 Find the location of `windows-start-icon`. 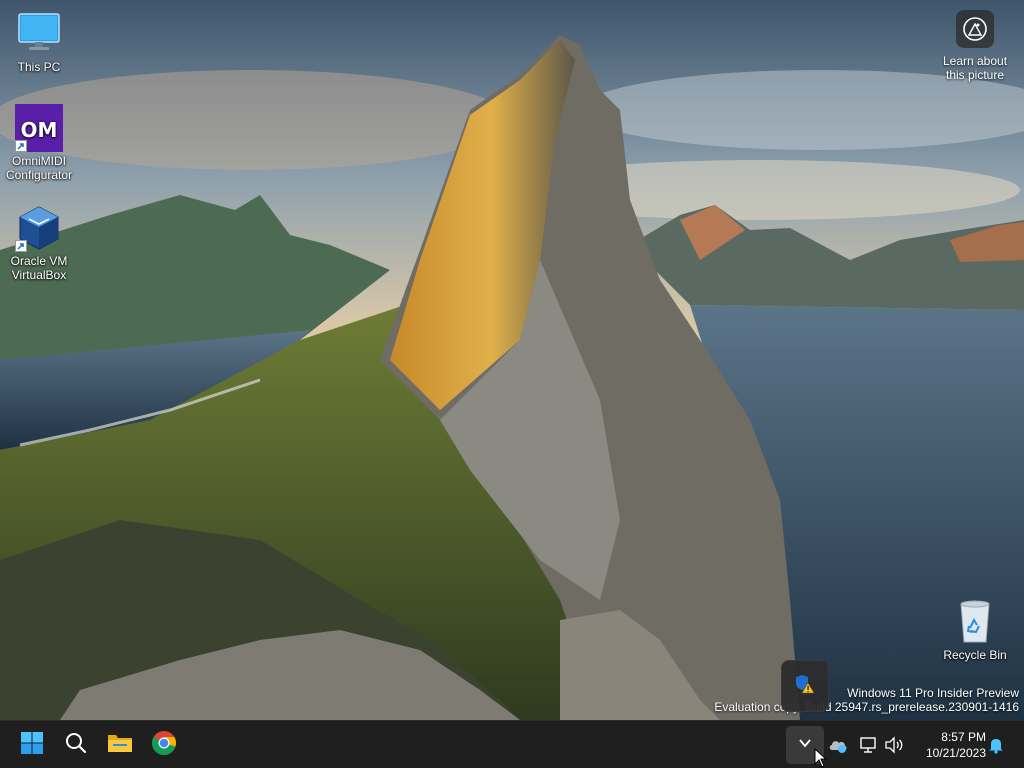

windows-start-icon is located at coordinates (32, 745).